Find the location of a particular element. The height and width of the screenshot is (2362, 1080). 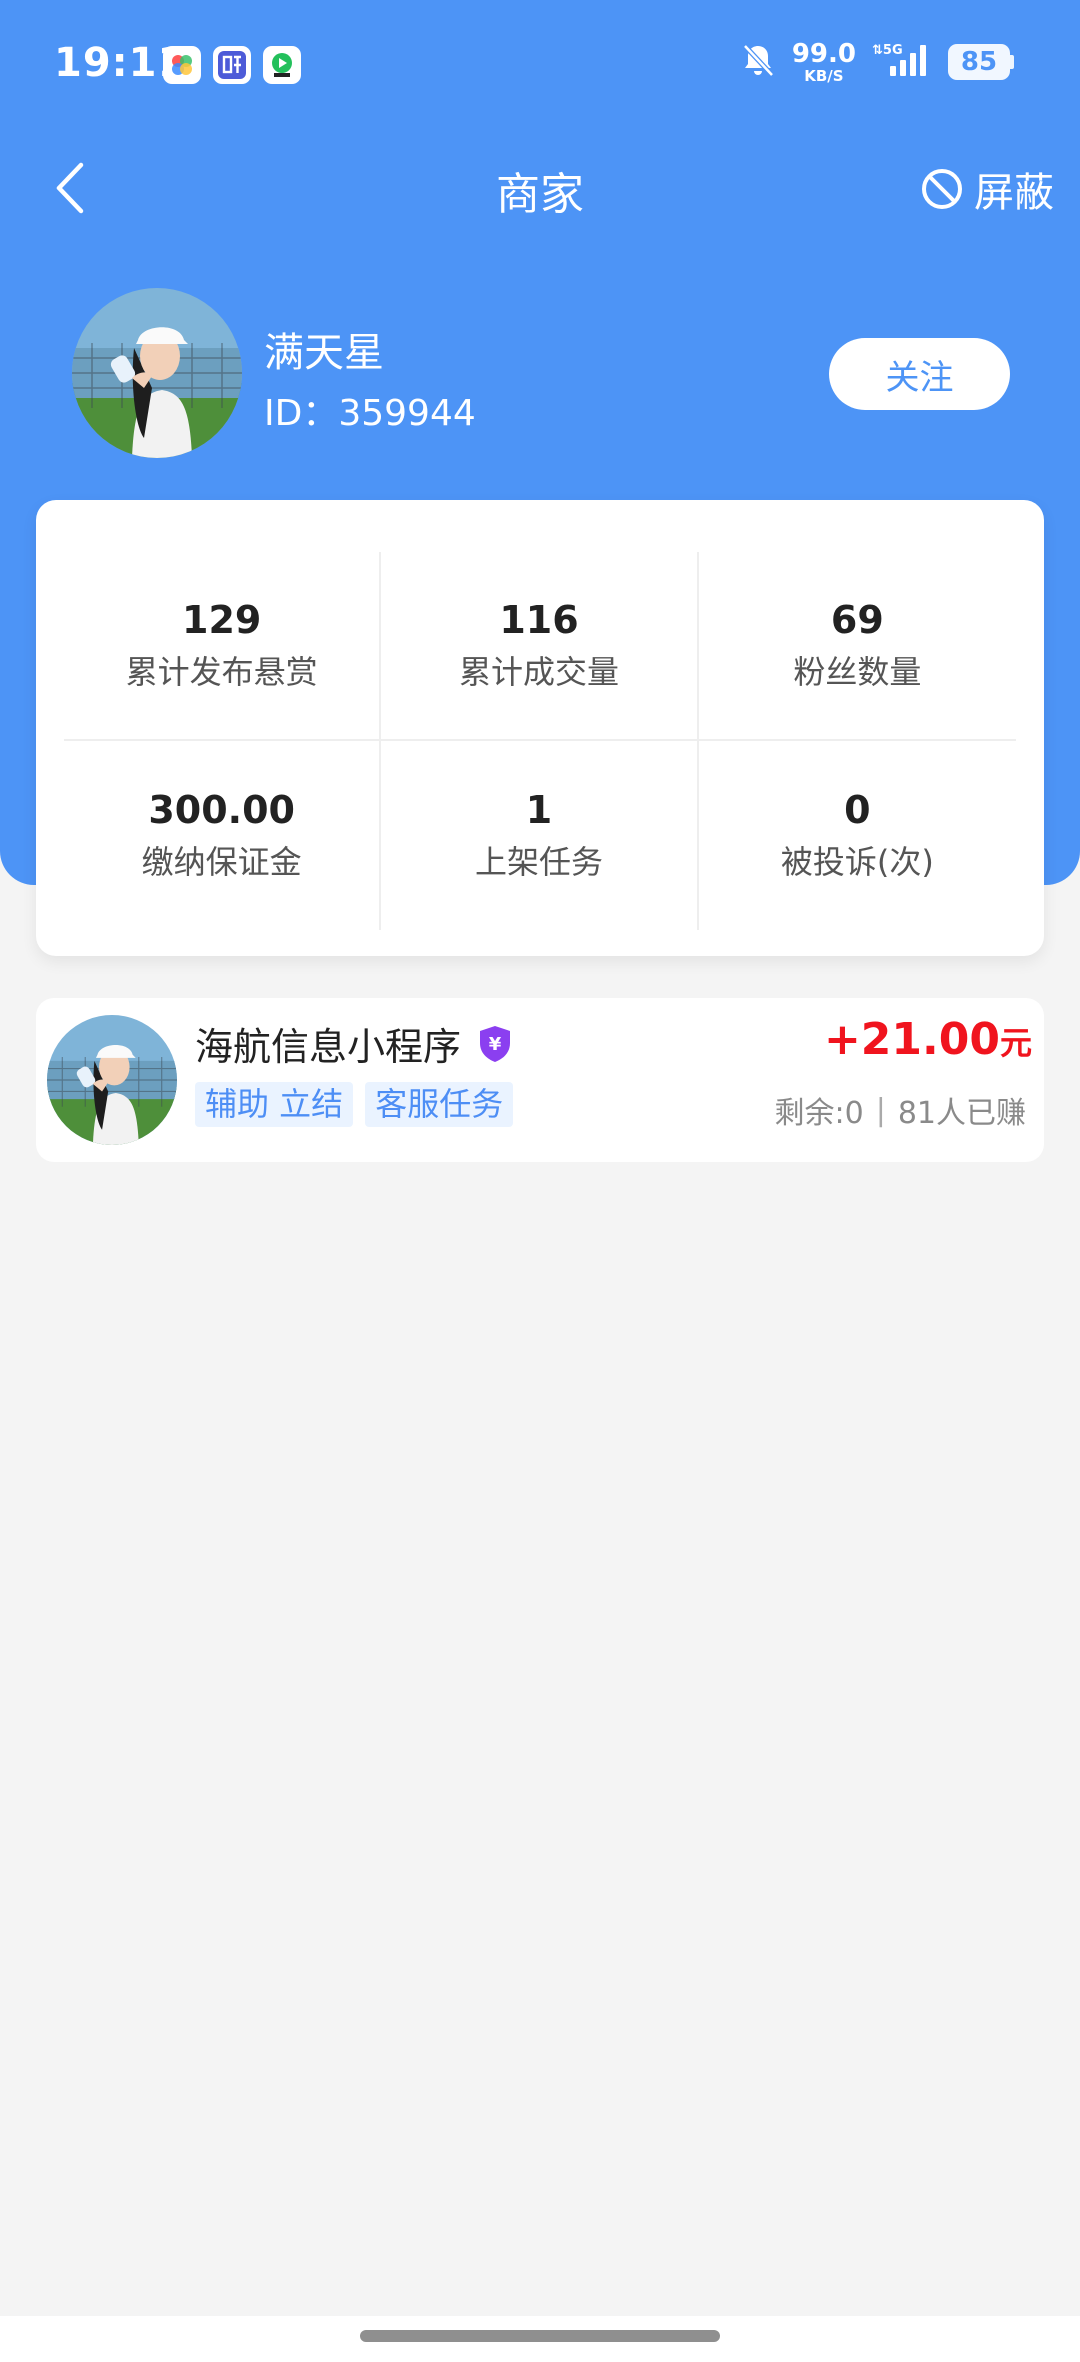

task-title-row: 海航信息小程序 ¥ is located at coordinates (354, 1043).